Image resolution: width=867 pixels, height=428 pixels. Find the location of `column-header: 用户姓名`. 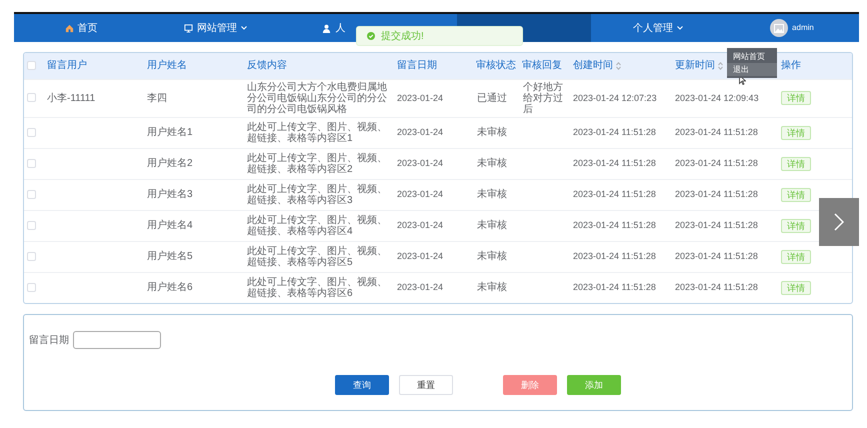

column-header: 用户姓名 is located at coordinates (167, 66).